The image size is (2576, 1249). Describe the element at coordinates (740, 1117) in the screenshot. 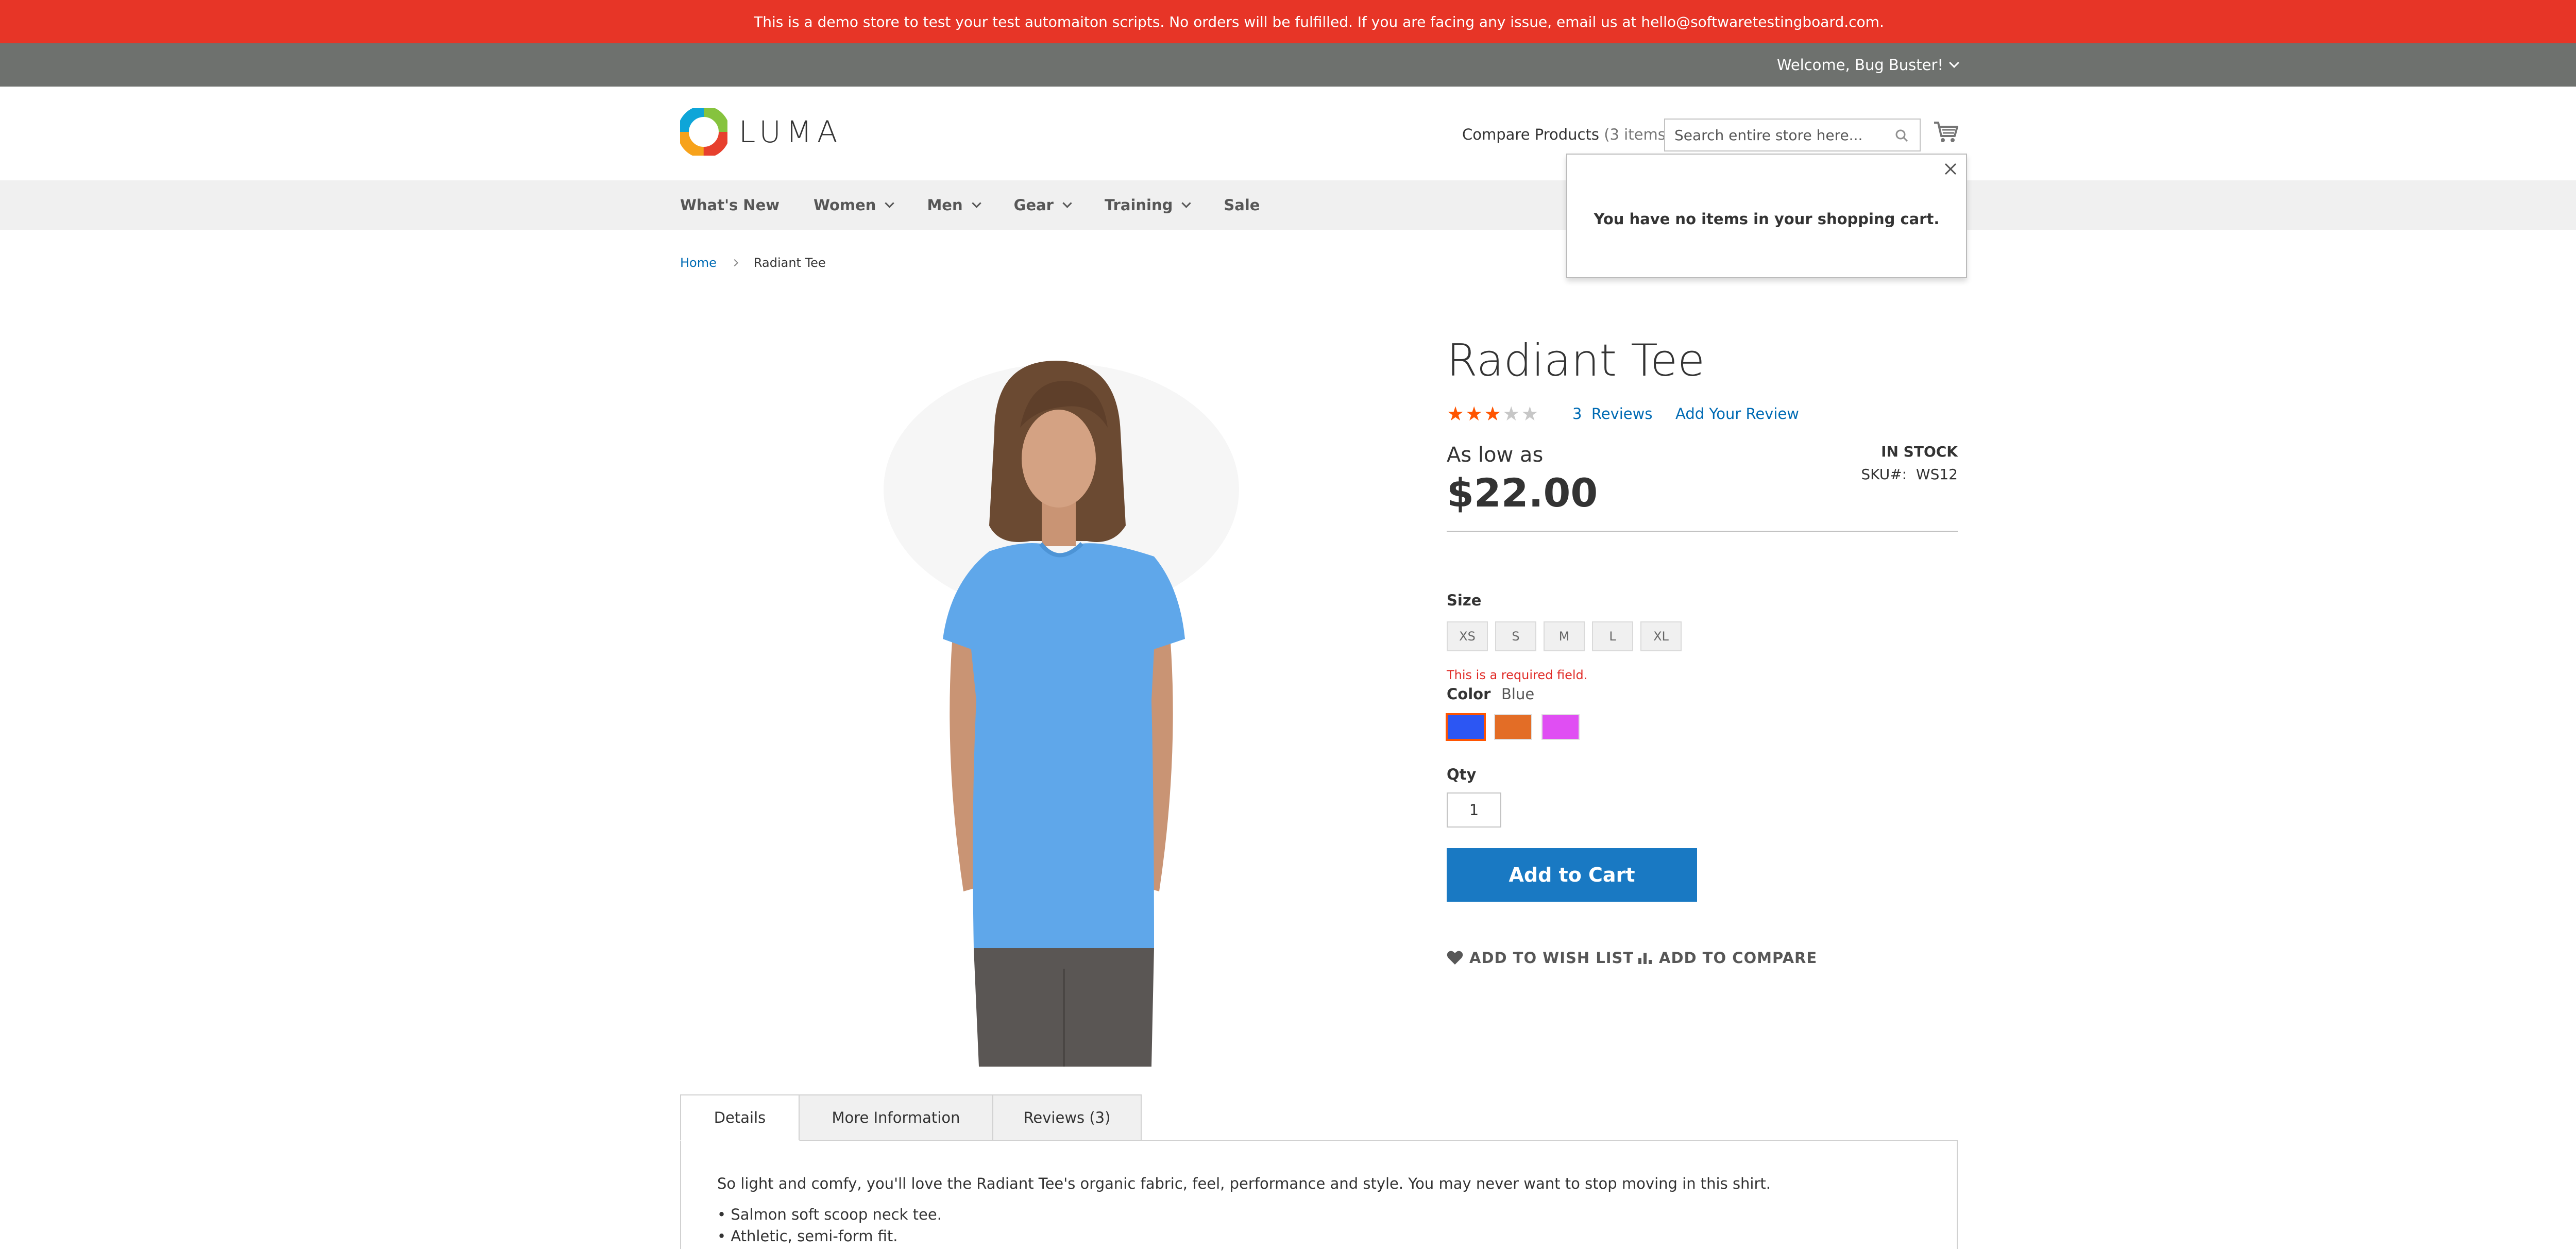

I see `tab-details: Details` at that location.